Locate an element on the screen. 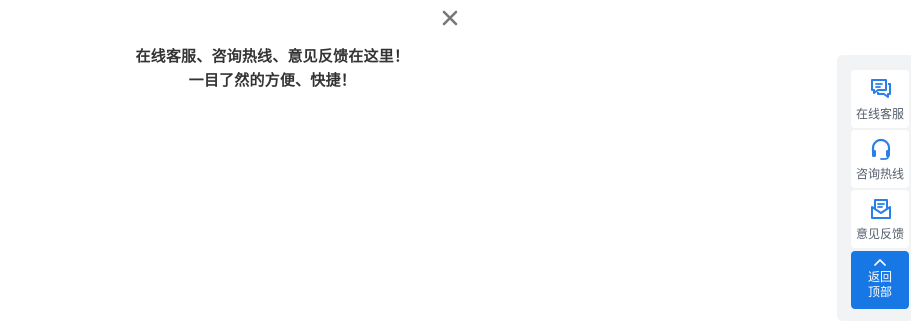 This screenshot has height=326, width=911. chat-bubbles-icon is located at coordinates (881, 88).